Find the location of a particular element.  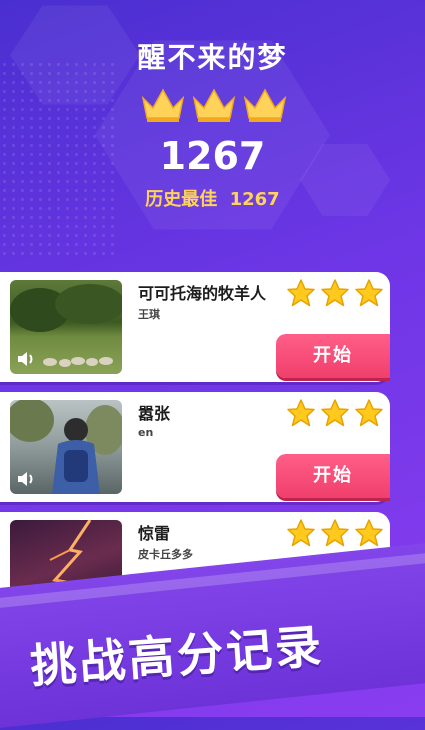

song-card: 可可托海的牧羊人 王琪 开始 is located at coordinates (195, 327).